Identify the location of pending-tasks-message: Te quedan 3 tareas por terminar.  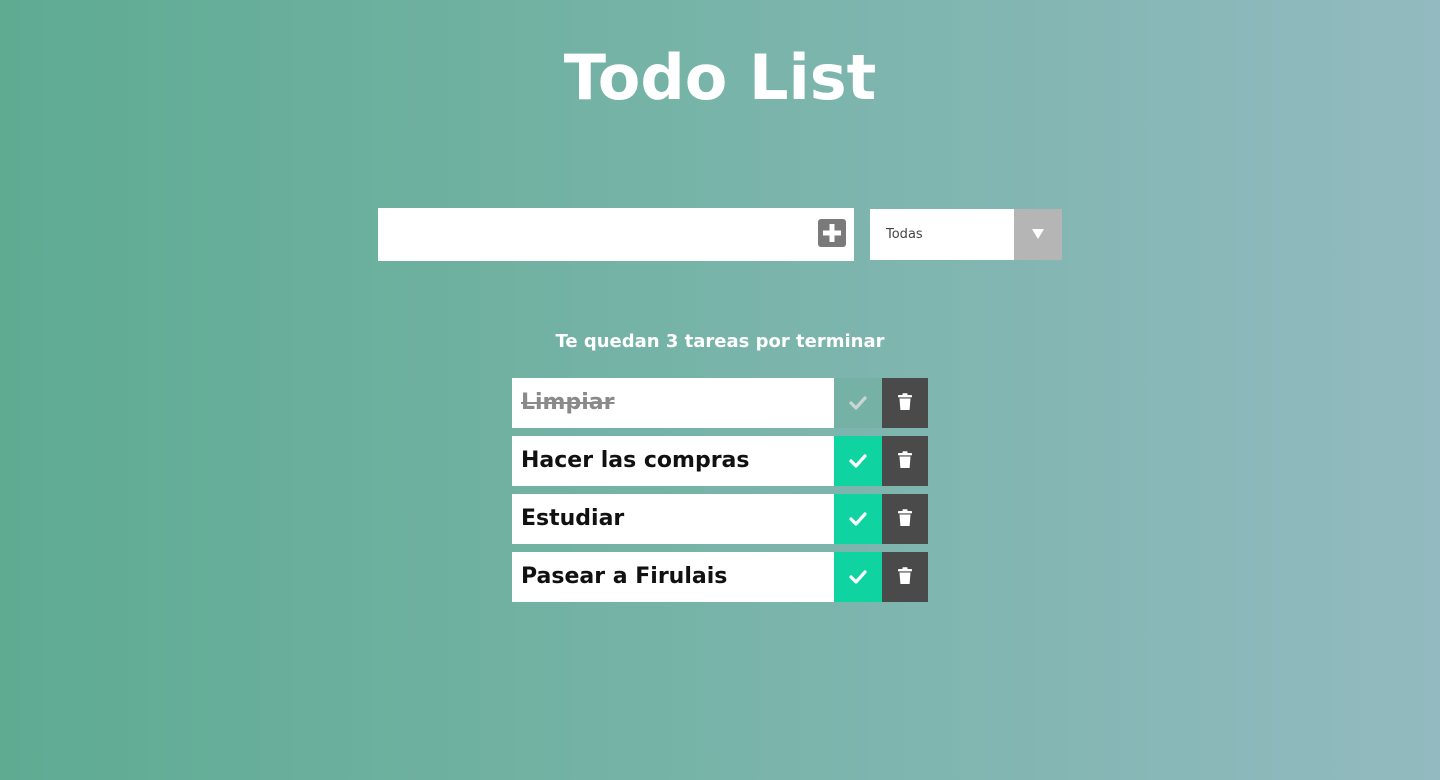
(720, 341).